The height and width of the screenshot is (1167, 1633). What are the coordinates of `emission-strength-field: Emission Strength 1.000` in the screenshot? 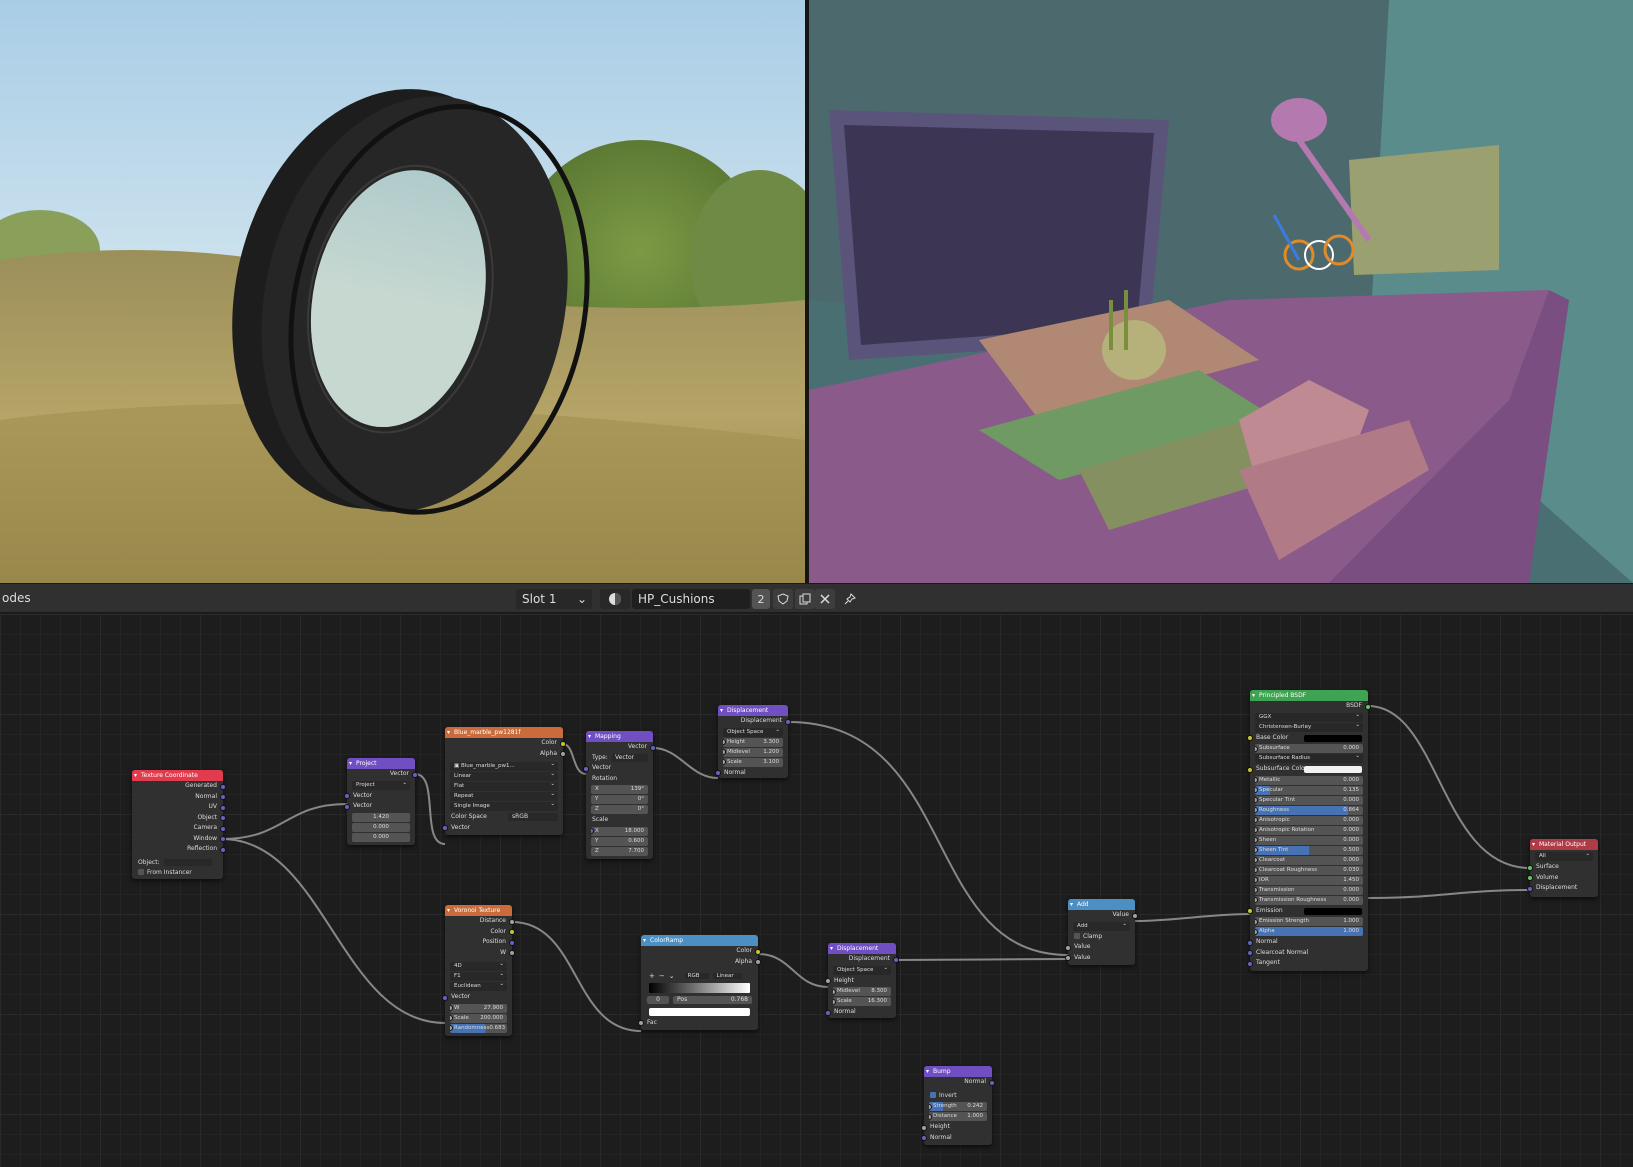 It's located at (1309, 921).